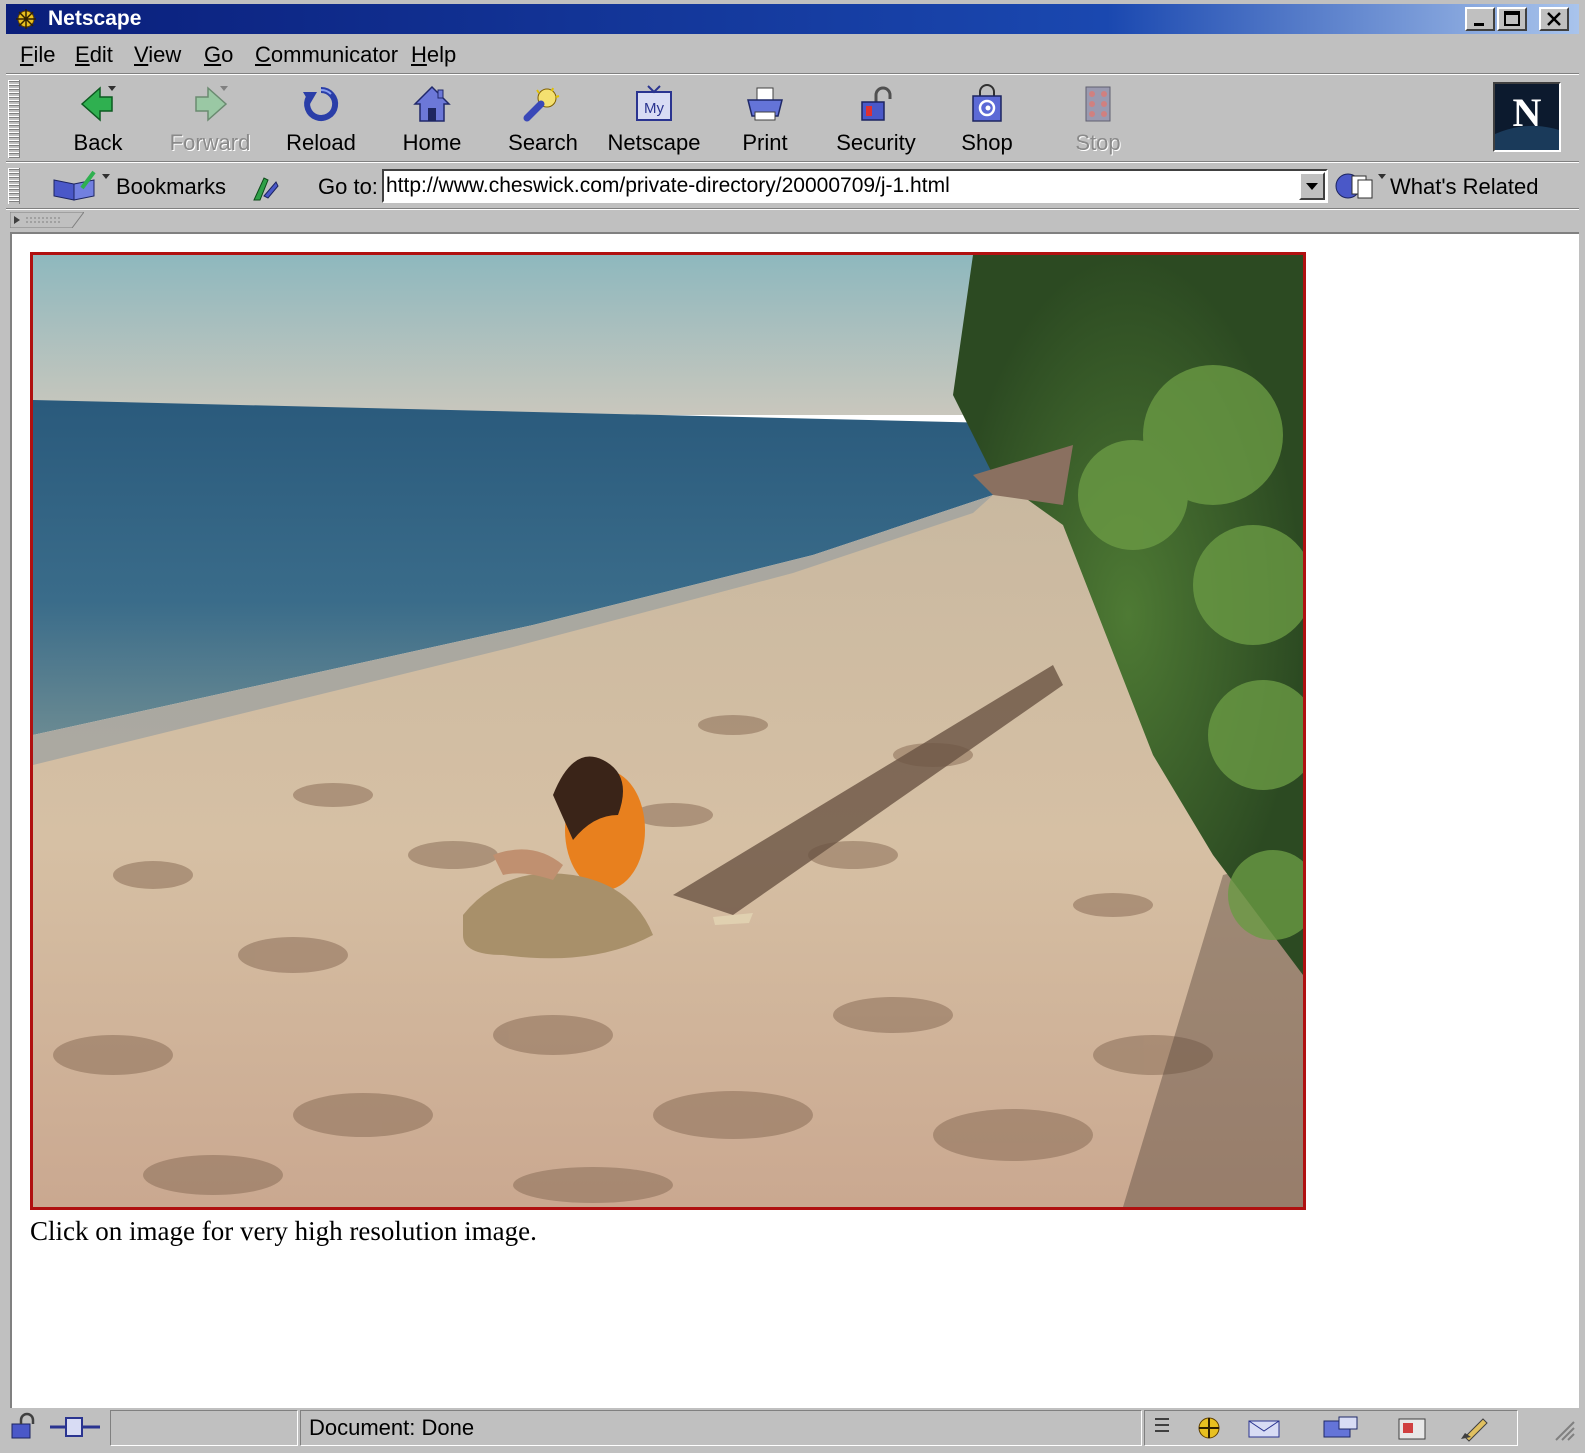 The height and width of the screenshot is (1453, 1585). What do you see at coordinates (218, 55) in the screenshot?
I see `menu-go: Go` at bounding box center [218, 55].